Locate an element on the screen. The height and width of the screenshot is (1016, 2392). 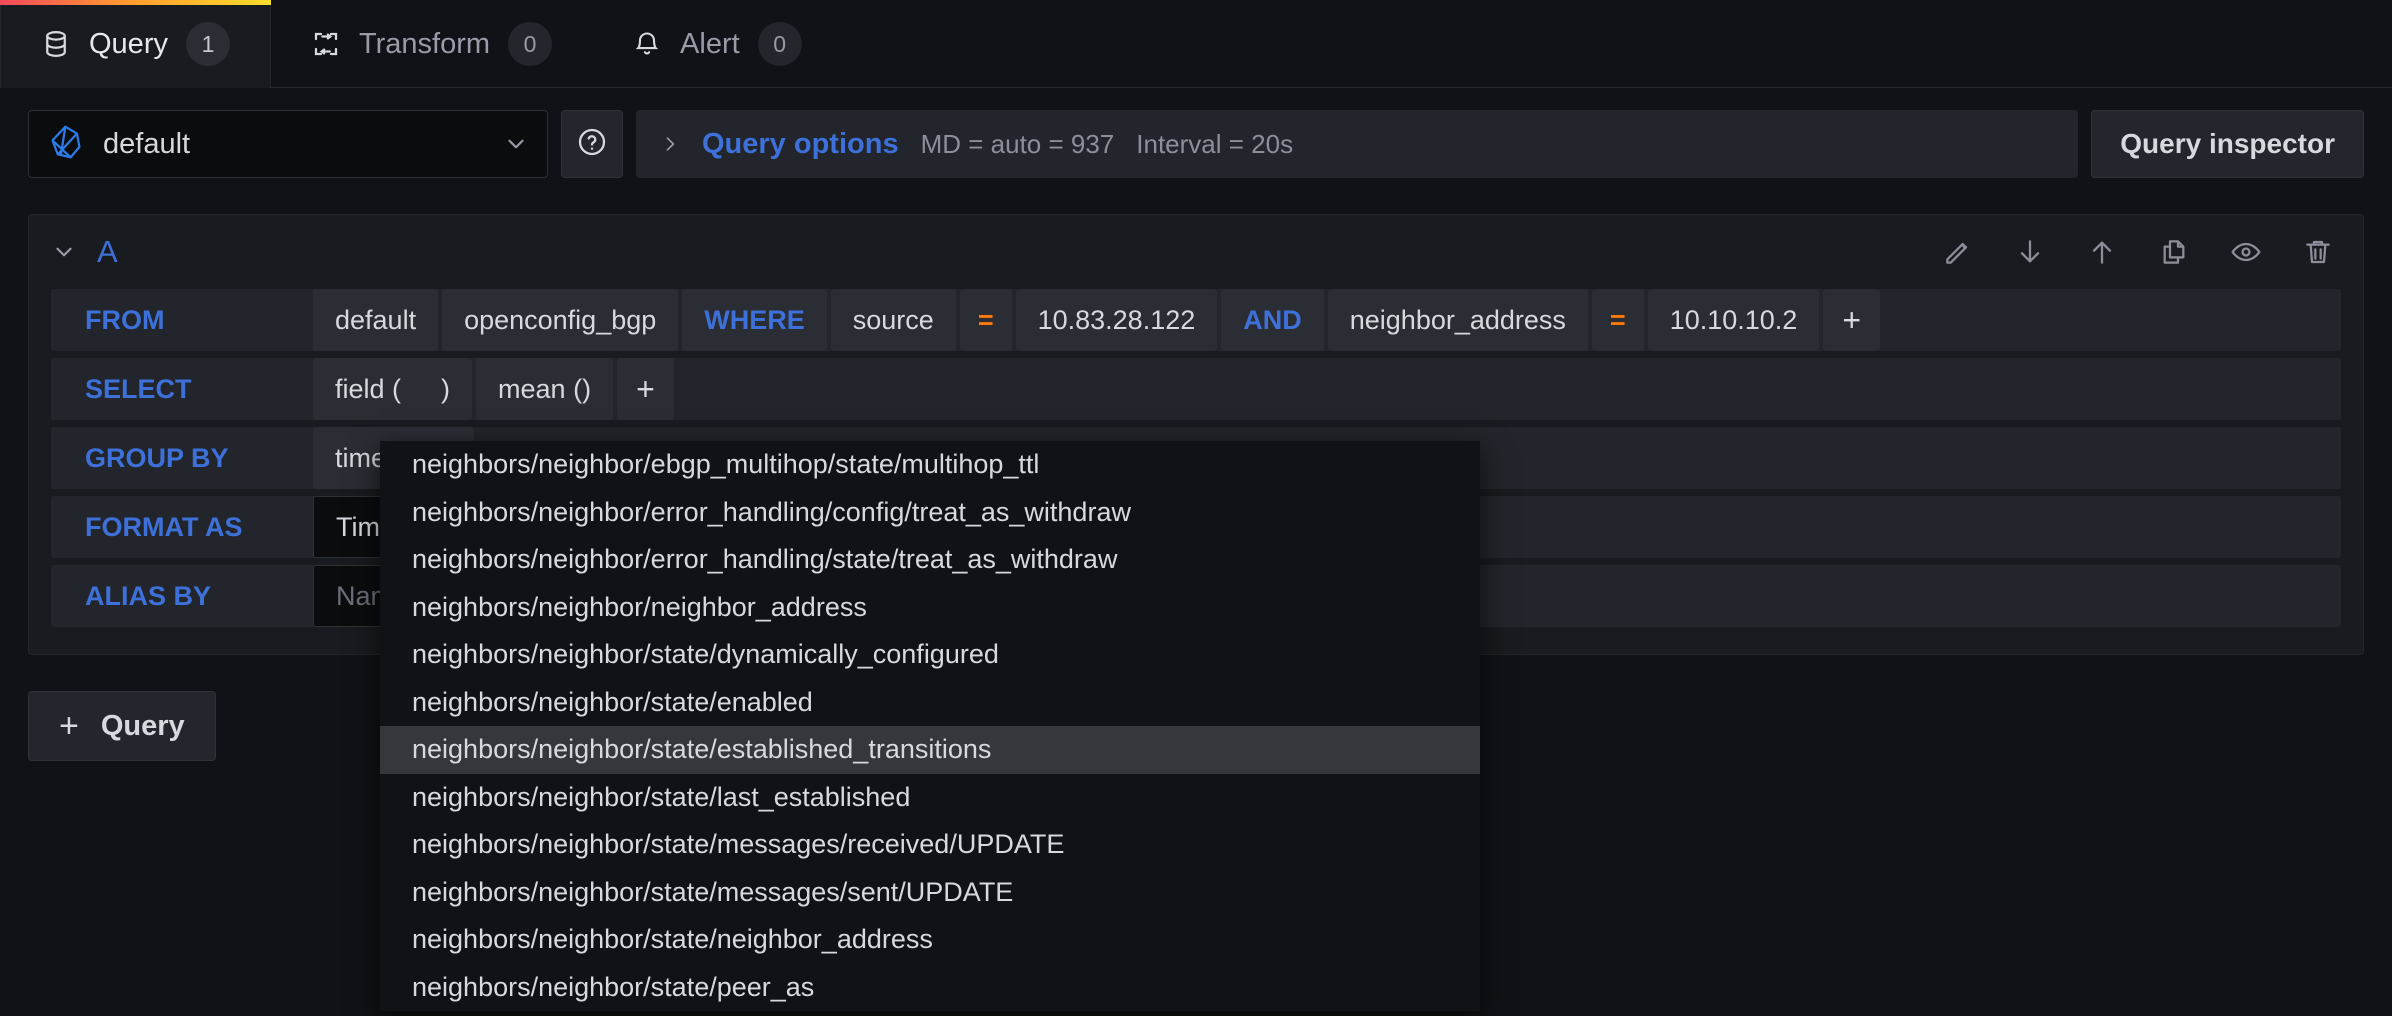
select-field-open: field ( is located at coordinates (368, 388).